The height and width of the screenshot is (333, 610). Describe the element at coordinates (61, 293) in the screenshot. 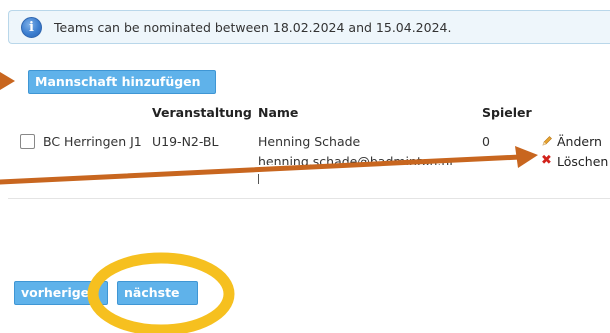

I see `previous-button: vorherige` at that location.